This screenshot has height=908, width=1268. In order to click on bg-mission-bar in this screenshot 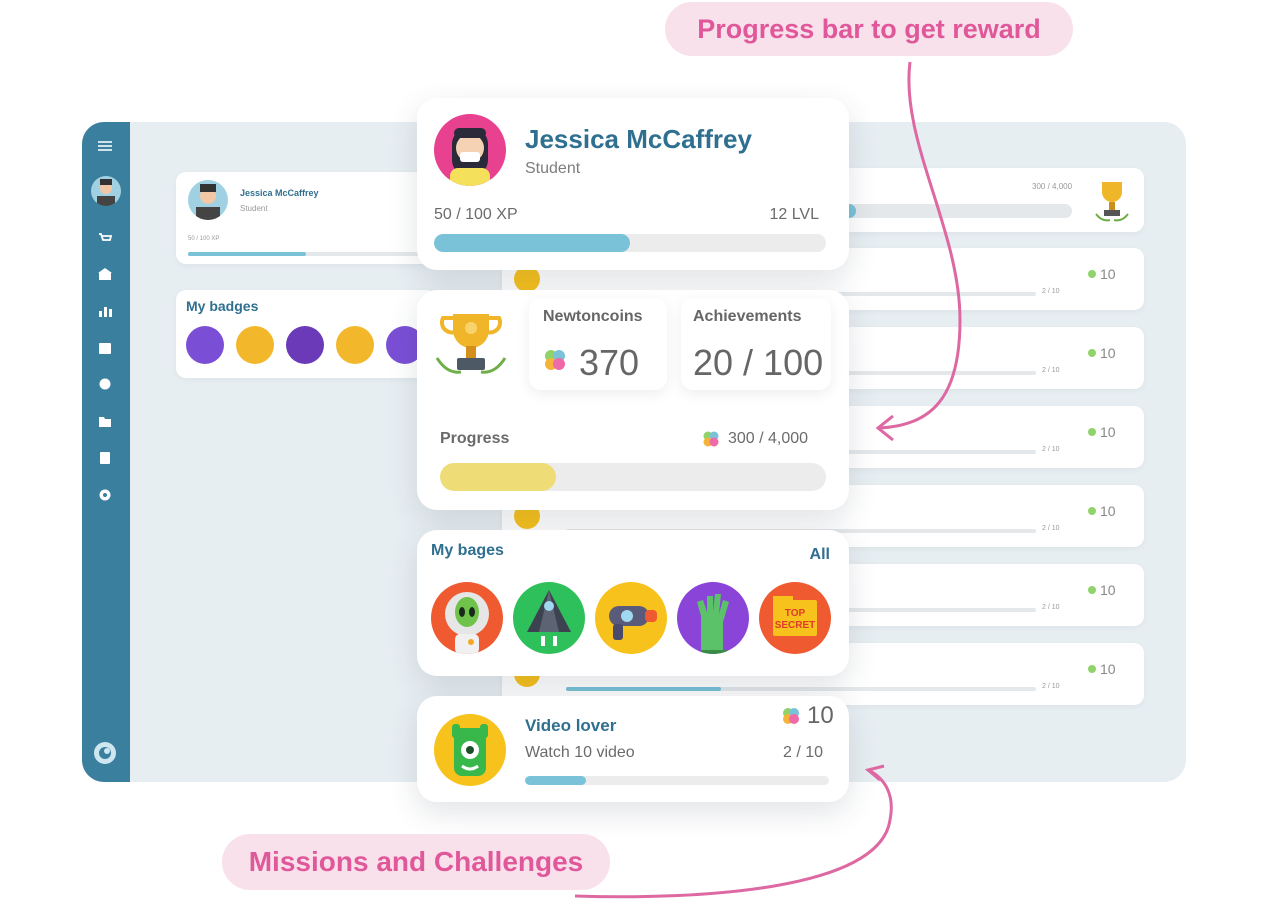, I will do `click(801, 689)`.